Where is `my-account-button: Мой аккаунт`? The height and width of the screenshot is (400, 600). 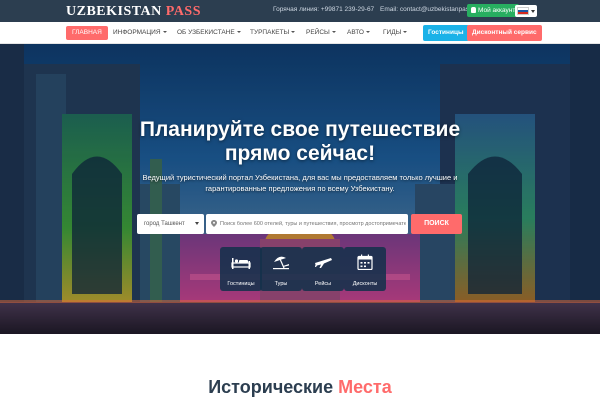
my-account-button: Мой аккаунт is located at coordinates (493, 10).